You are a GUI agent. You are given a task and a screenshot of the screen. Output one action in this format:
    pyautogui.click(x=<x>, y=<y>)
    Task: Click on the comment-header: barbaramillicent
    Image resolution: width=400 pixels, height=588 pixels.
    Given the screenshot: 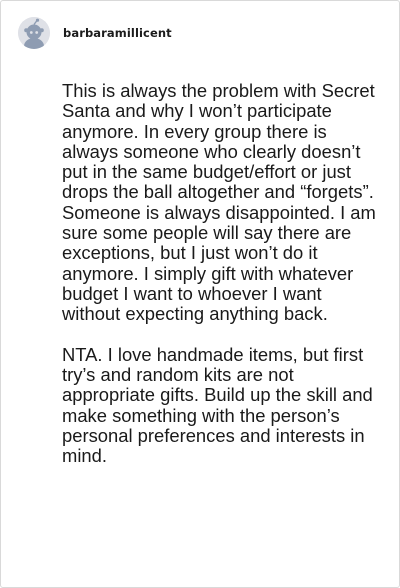 What is the action you would take?
    pyautogui.click(x=95, y=33)
    